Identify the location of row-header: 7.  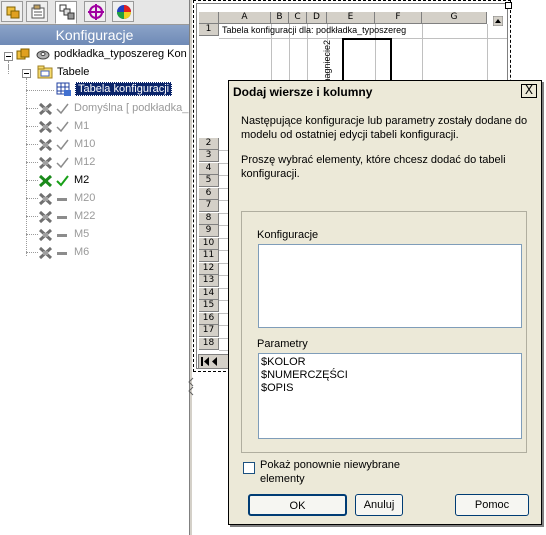
(209, 206).